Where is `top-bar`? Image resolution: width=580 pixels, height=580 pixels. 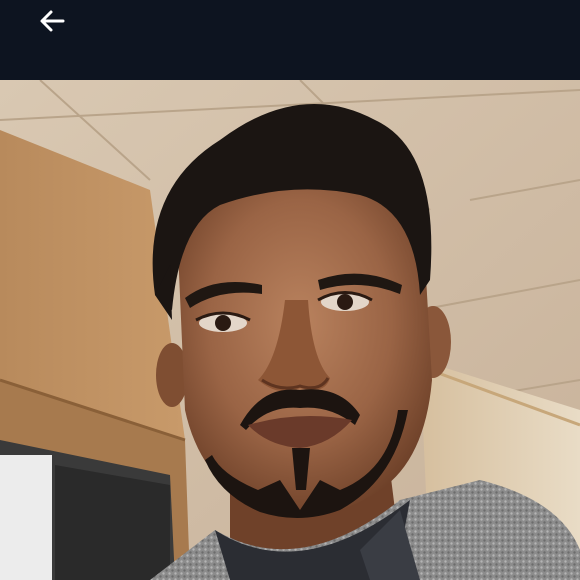 top-bar is located at coordinates (290, 40).